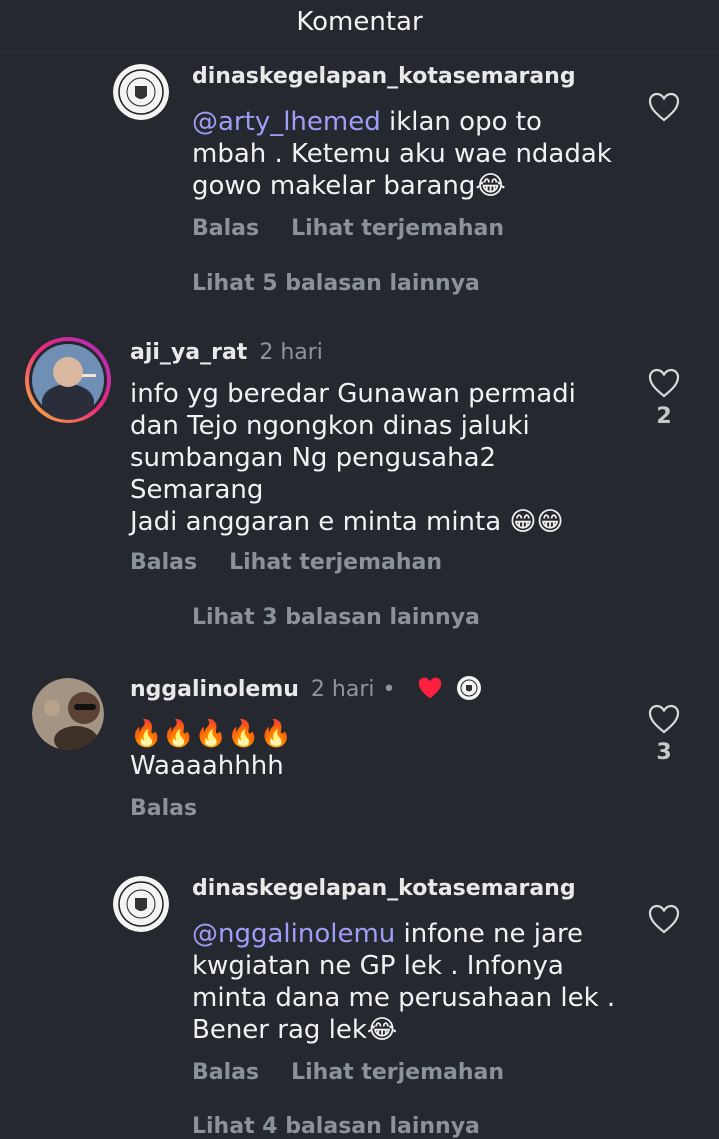  Describe the element at coordinates (293, 934) in the screenshot. I see `mention-link: @nggalinolemu` at that location.